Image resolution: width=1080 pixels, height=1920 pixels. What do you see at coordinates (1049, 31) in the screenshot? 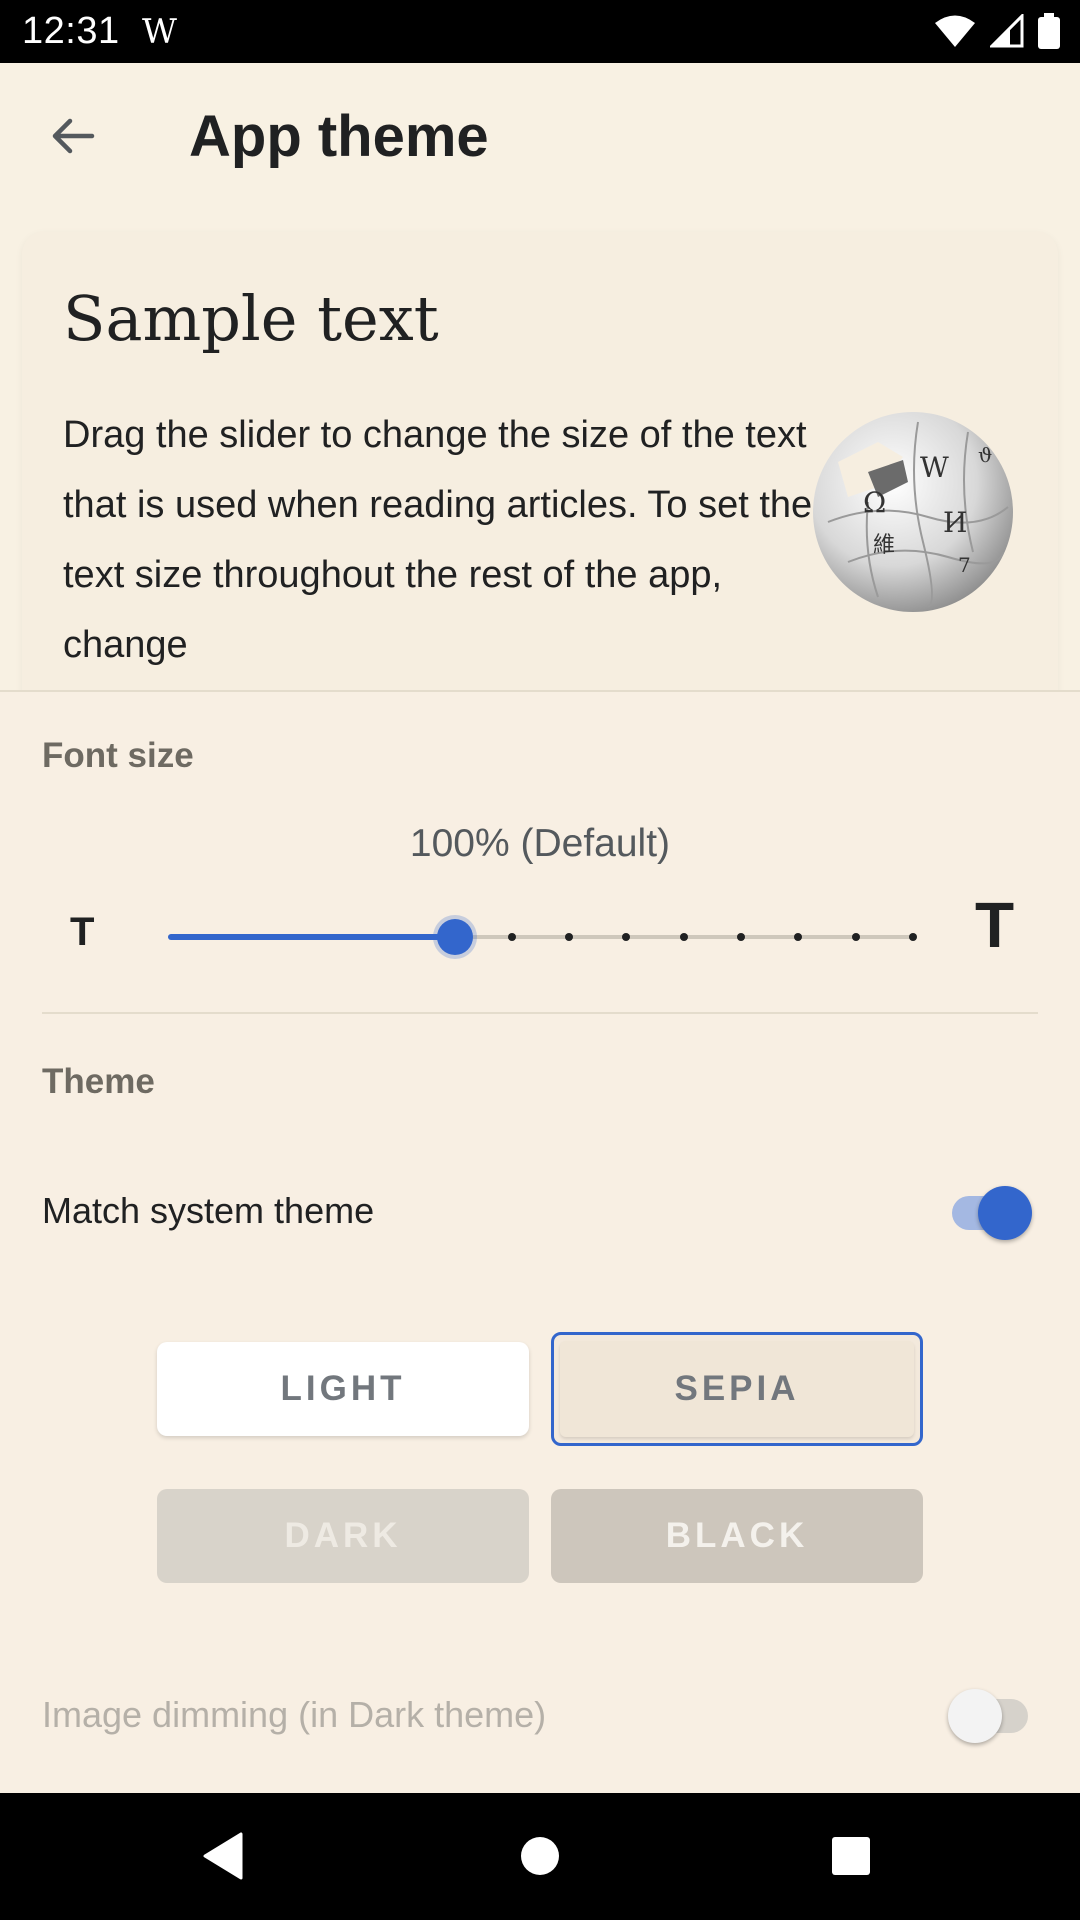
I see `battery-icon` at bounding box center [1049, 31].